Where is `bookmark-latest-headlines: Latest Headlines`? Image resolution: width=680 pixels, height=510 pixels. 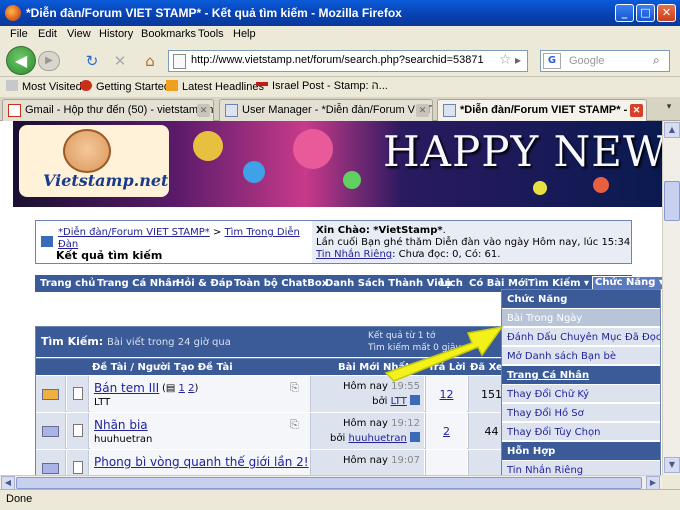 bookmark-latest-headlines: Latest Headlines is located at coordinates (215, 86).